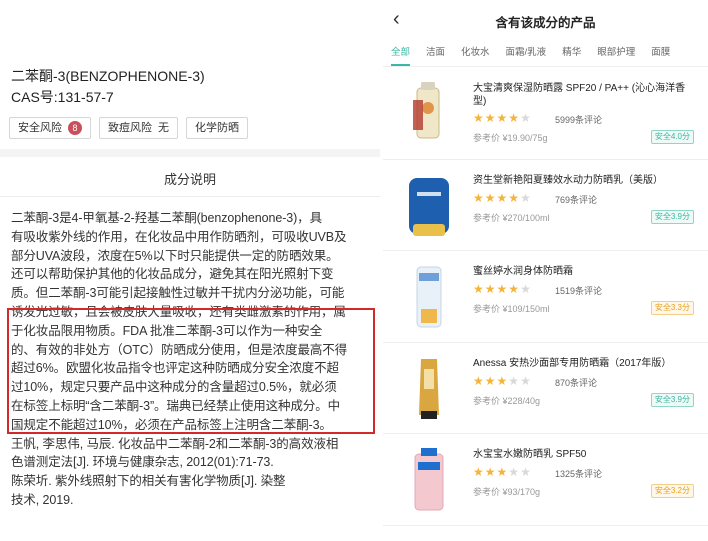  I want to click on safety-score-badge: 安全3.2分, so click(672, 491).